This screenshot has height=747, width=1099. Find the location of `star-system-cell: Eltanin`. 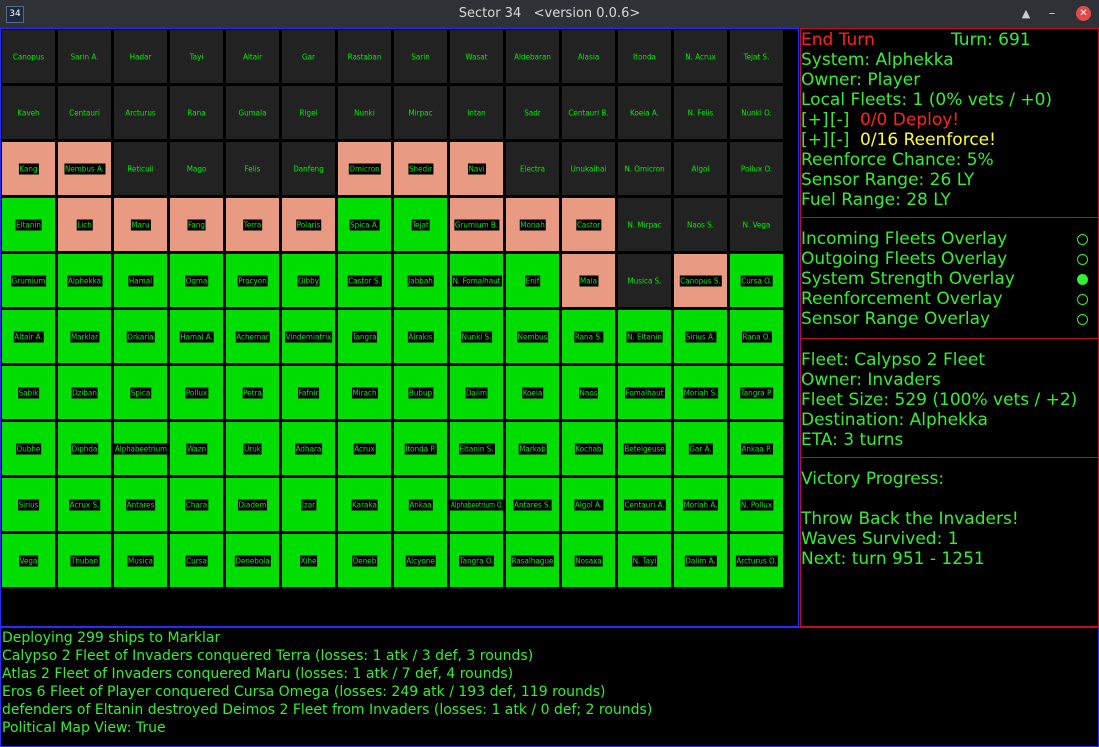

star-system-cell: Eltanin is located at coordinates (28, 224).